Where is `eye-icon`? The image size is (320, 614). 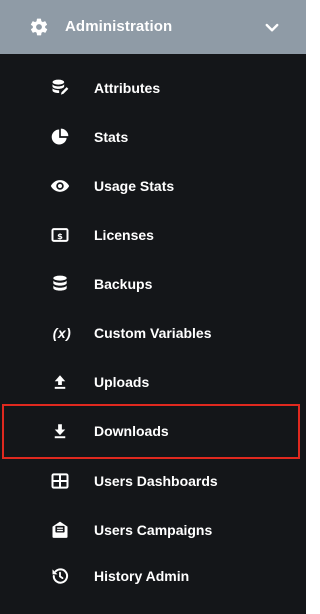 eye-icon is located at coordinates (60, 186).